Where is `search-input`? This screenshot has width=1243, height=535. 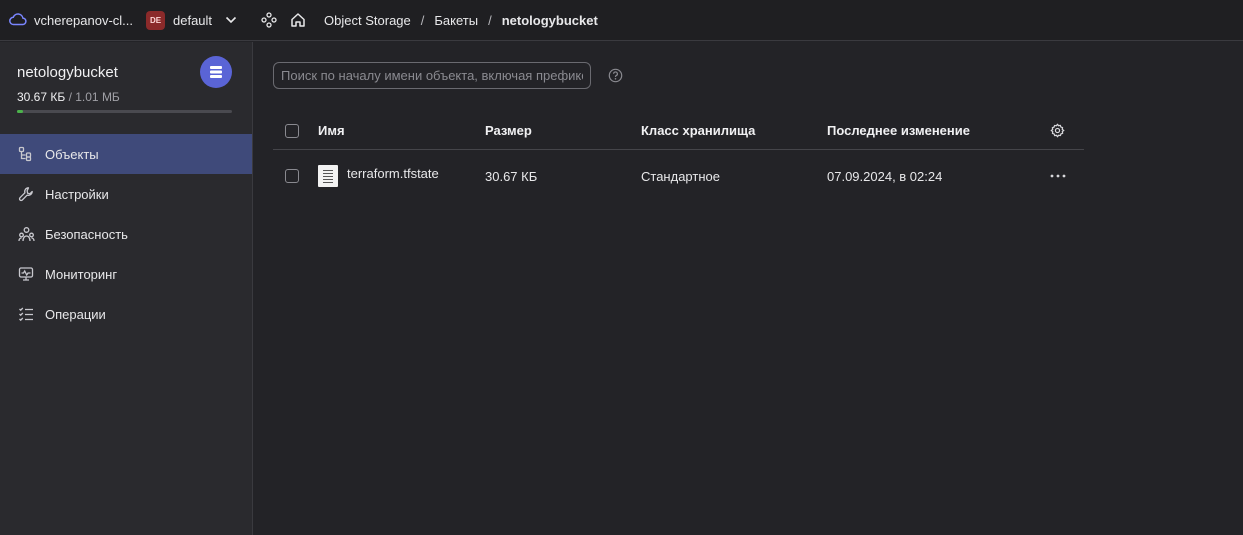 search-input is located at coordinates (432, 75).